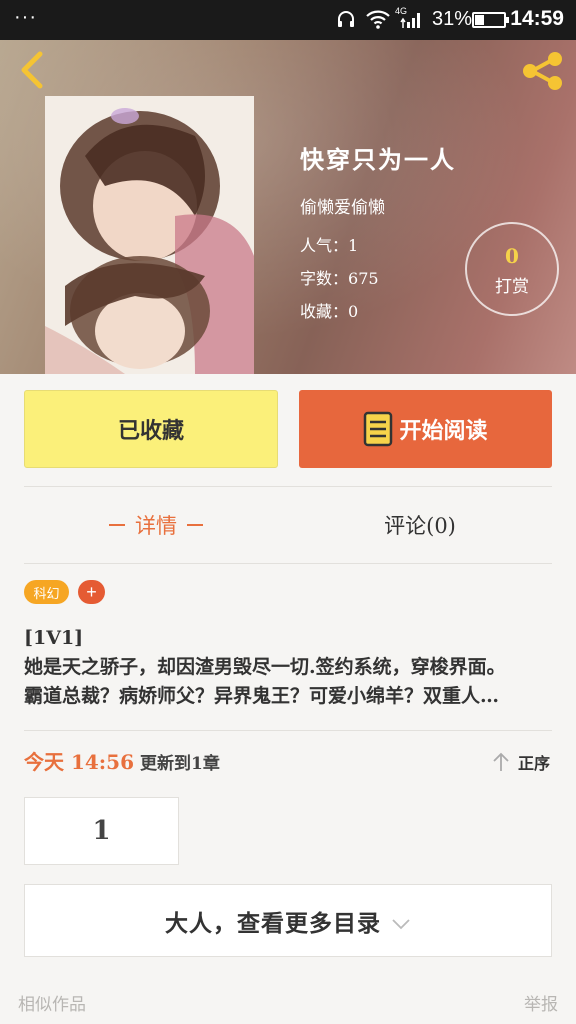  What do you see at coordinates (25, 17) in the screenshot?
I see `menu-dots: ···` at bounding box center [25, 17].